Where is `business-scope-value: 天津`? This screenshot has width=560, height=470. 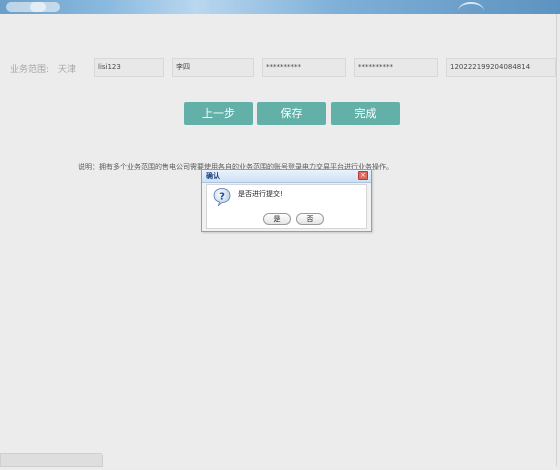
business-scope-value: 天津 is located at coordinates (67, 70).